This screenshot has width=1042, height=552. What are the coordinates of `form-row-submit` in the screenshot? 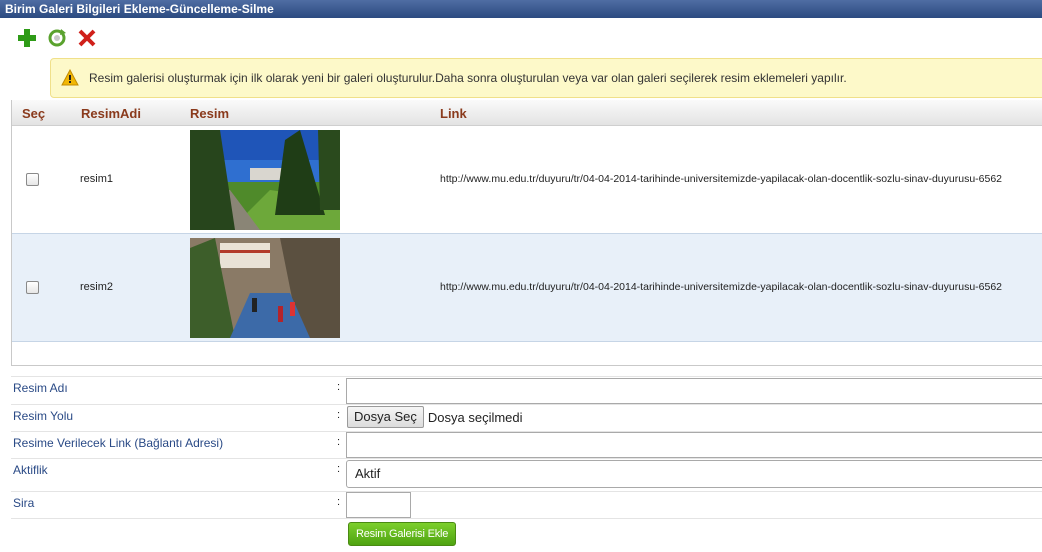 It's located at (526, 533).